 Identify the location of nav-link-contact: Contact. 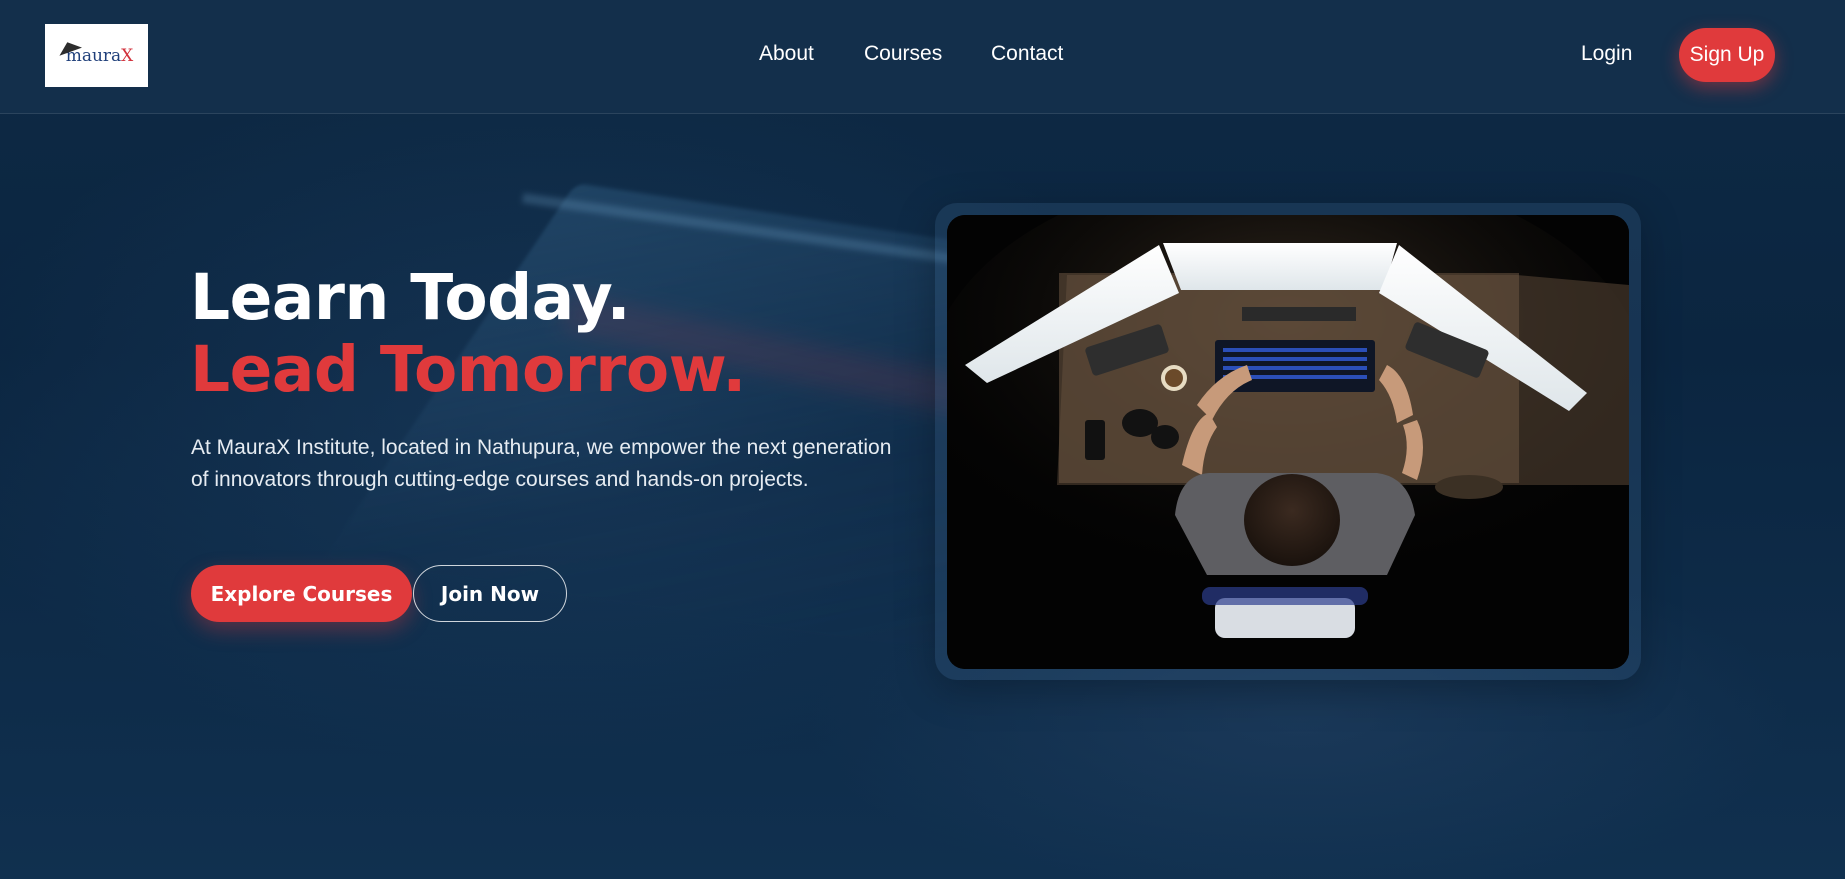
(1027, 54).